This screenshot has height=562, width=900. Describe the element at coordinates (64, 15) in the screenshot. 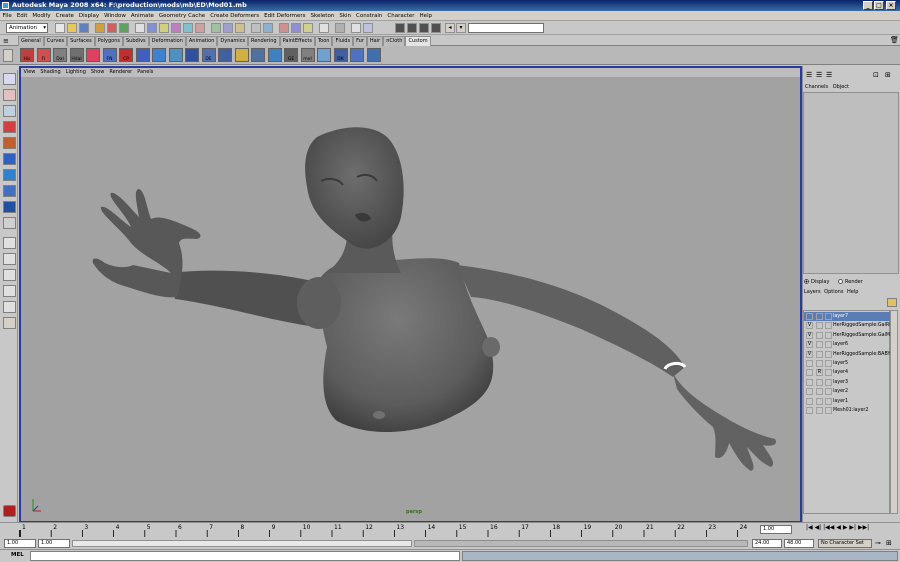

I see `menu-create: Create` at that location.